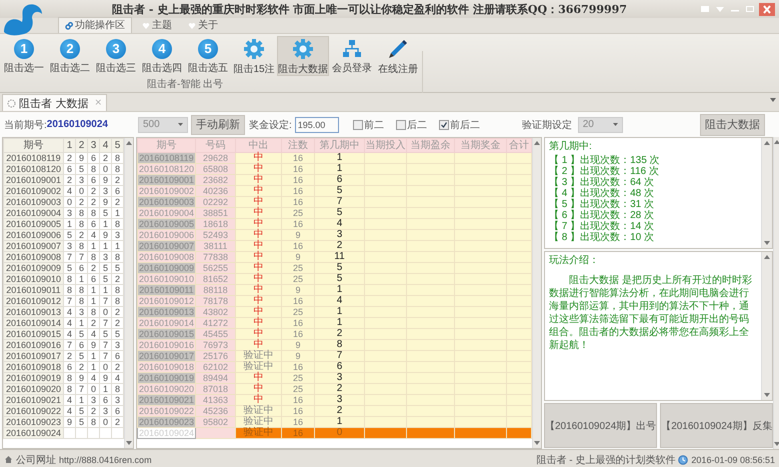 The width and height of the screenshot is (779, 467). What do you see at coordinates (303, 56) in the screenshot?
I see `ribbon-button: 阻击大数据` at bounding box center [303, 56].